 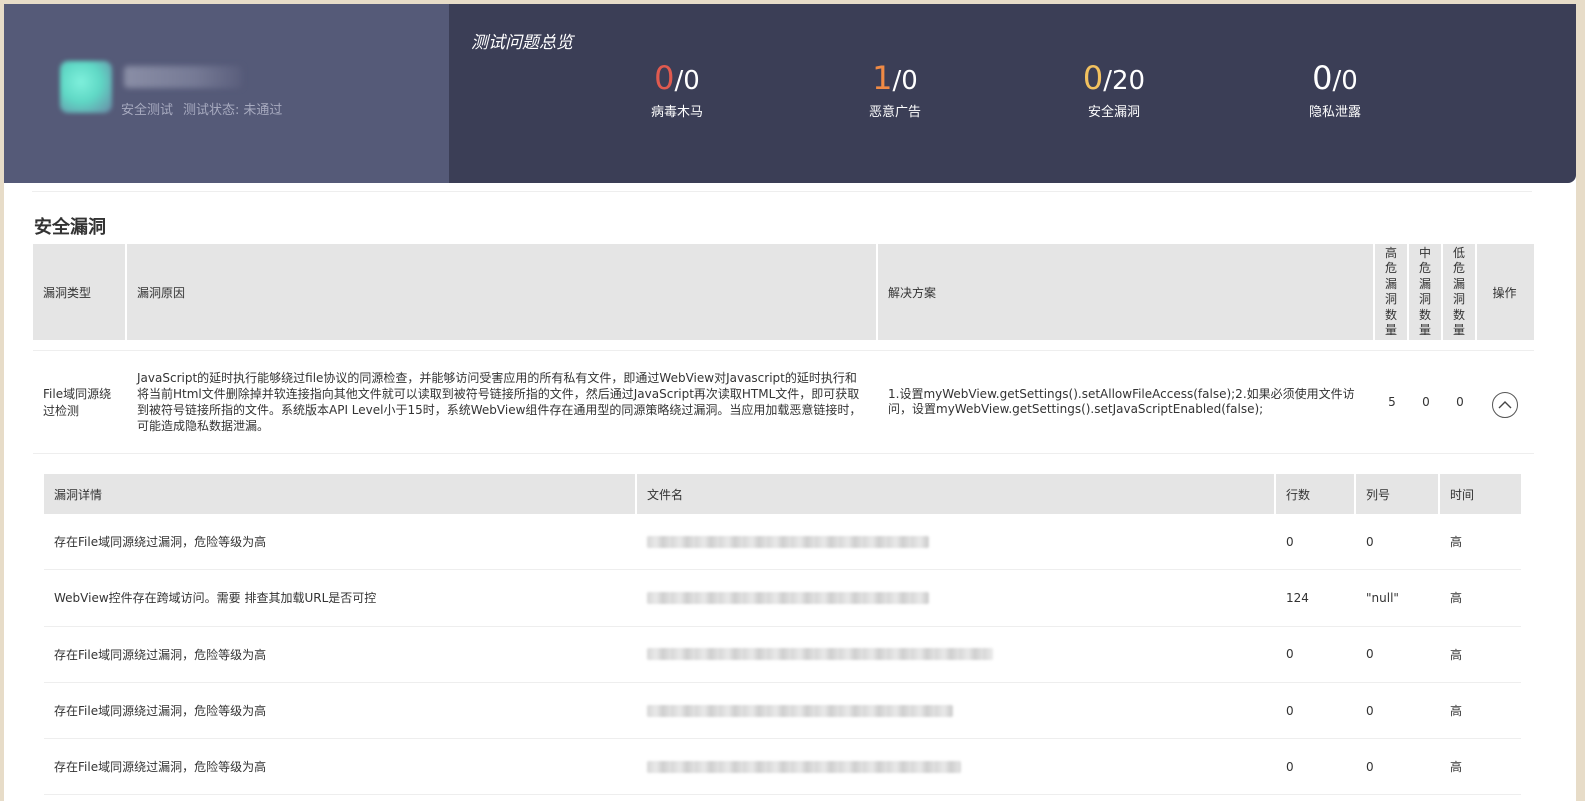 I want to click on stat-virus: 0/0 病毒木马, so click(x=677, y=90).